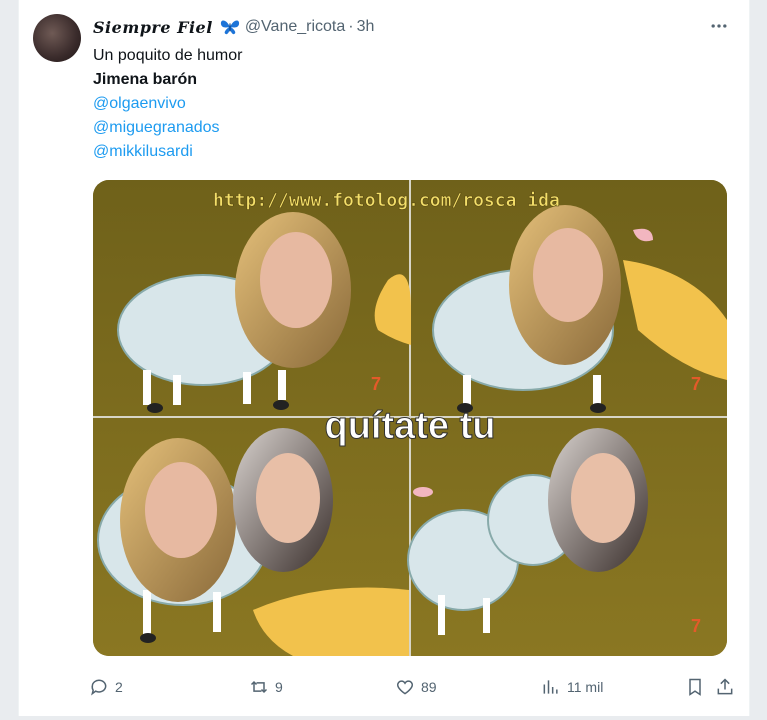 Image resolution: width=767 pixels, height=720 pixels. I want to click on retweet-count: 9, so click(279, 687).